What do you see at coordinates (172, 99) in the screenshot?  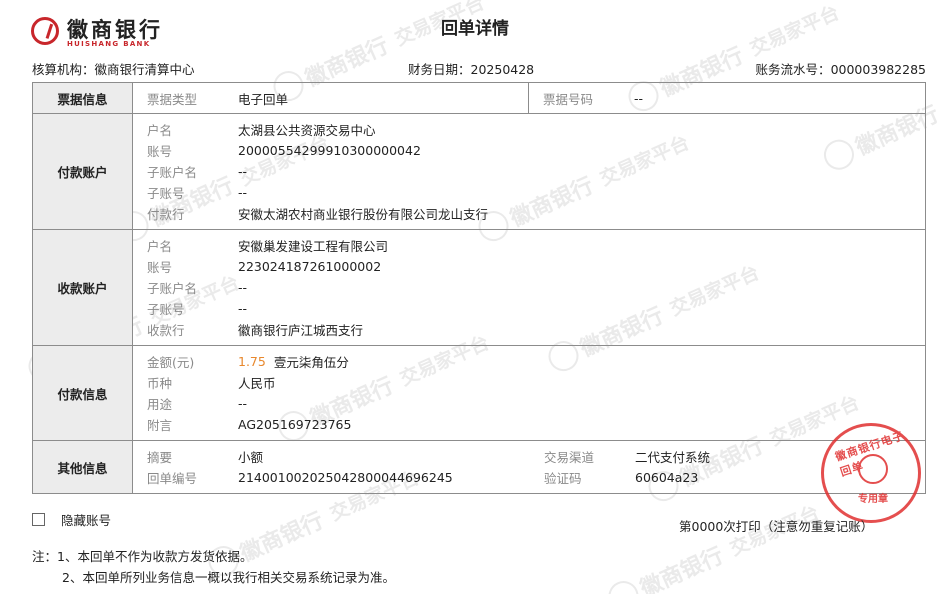 I see `field-key: 票据类型` at bounding box center [172, 99].